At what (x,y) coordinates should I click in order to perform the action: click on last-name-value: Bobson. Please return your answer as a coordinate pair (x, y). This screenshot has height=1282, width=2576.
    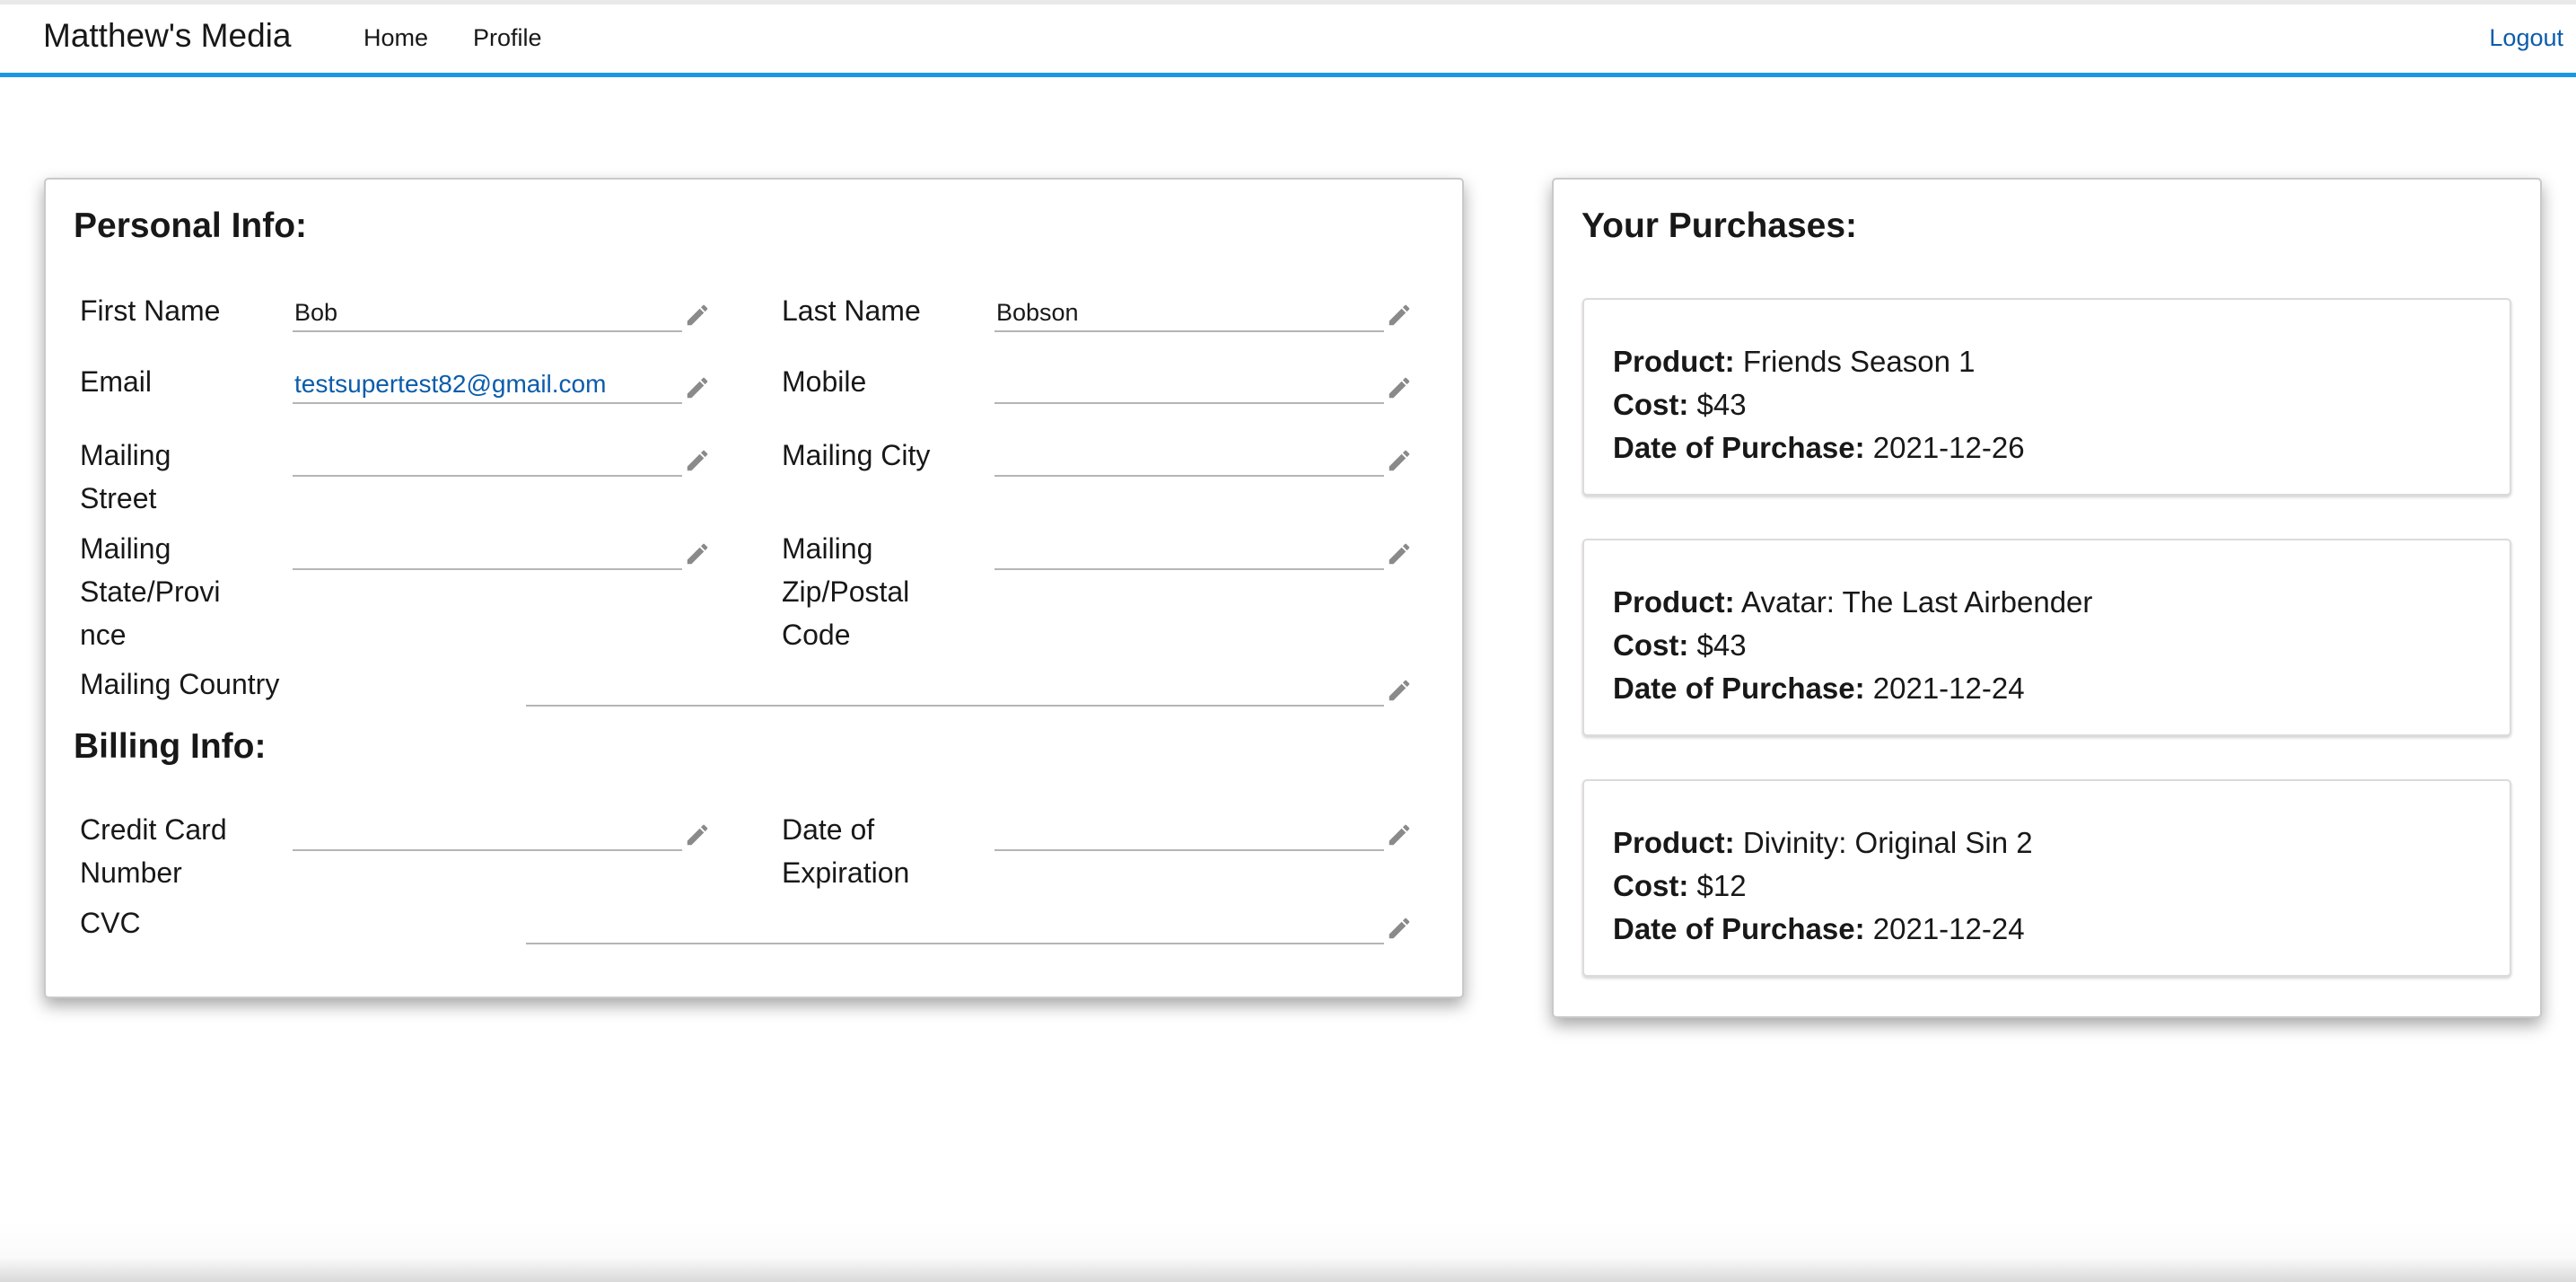
    Looking at the image, I should click on (1037, 312).